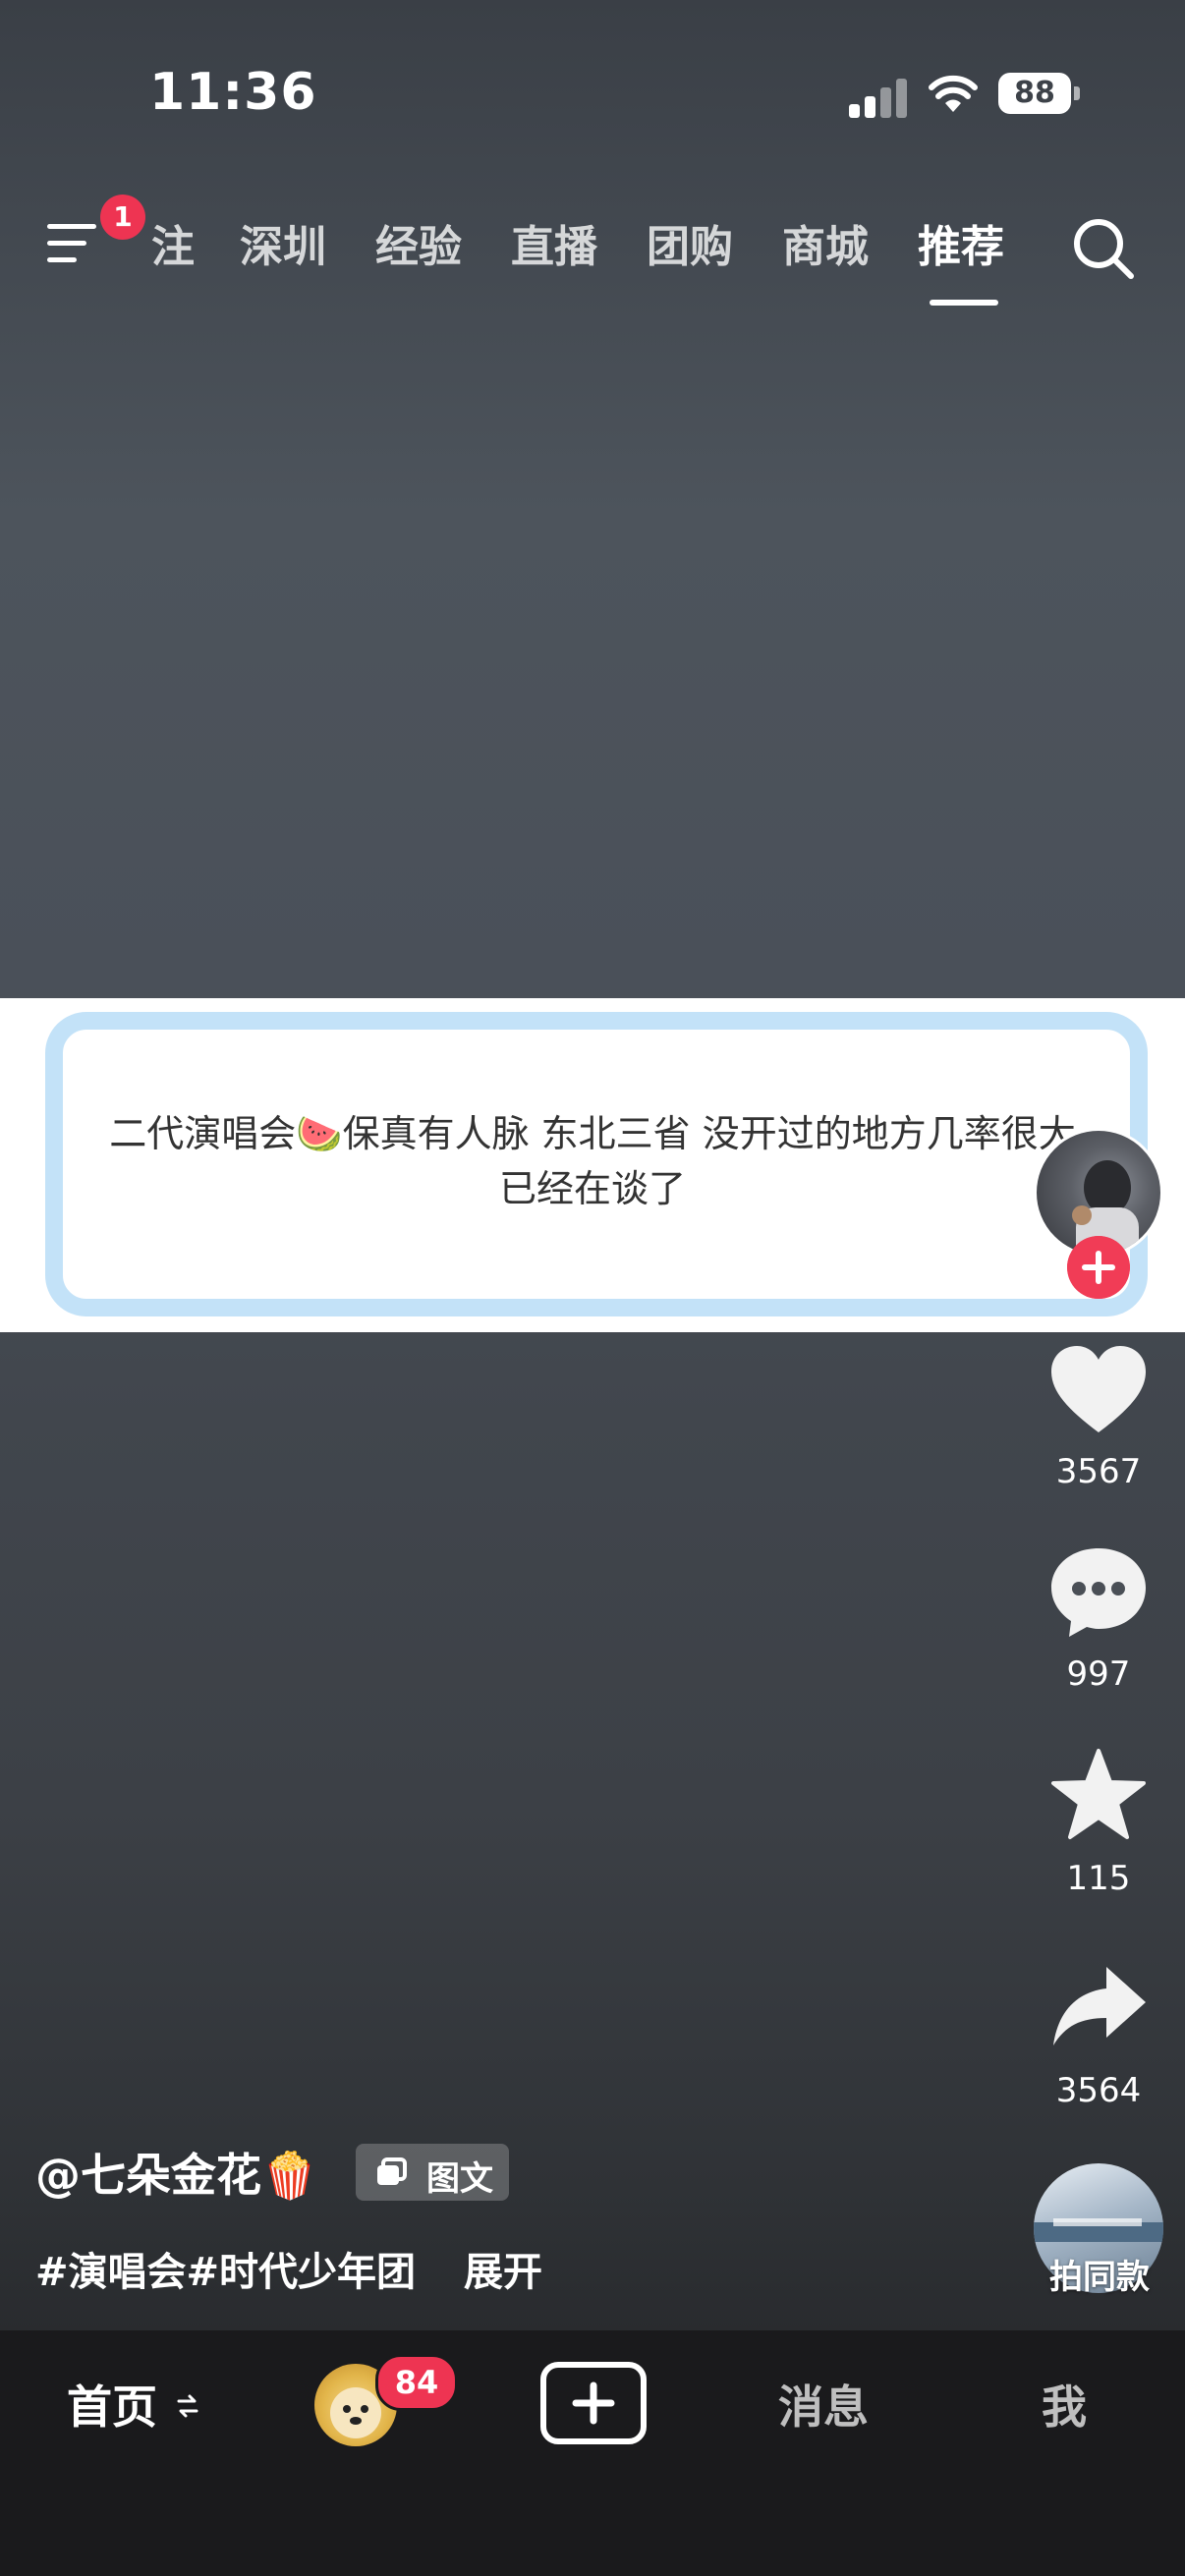 The width and height of the screenshot is (1185, 2576). I want to click on tab-me: 我, so click(1065, 2404).